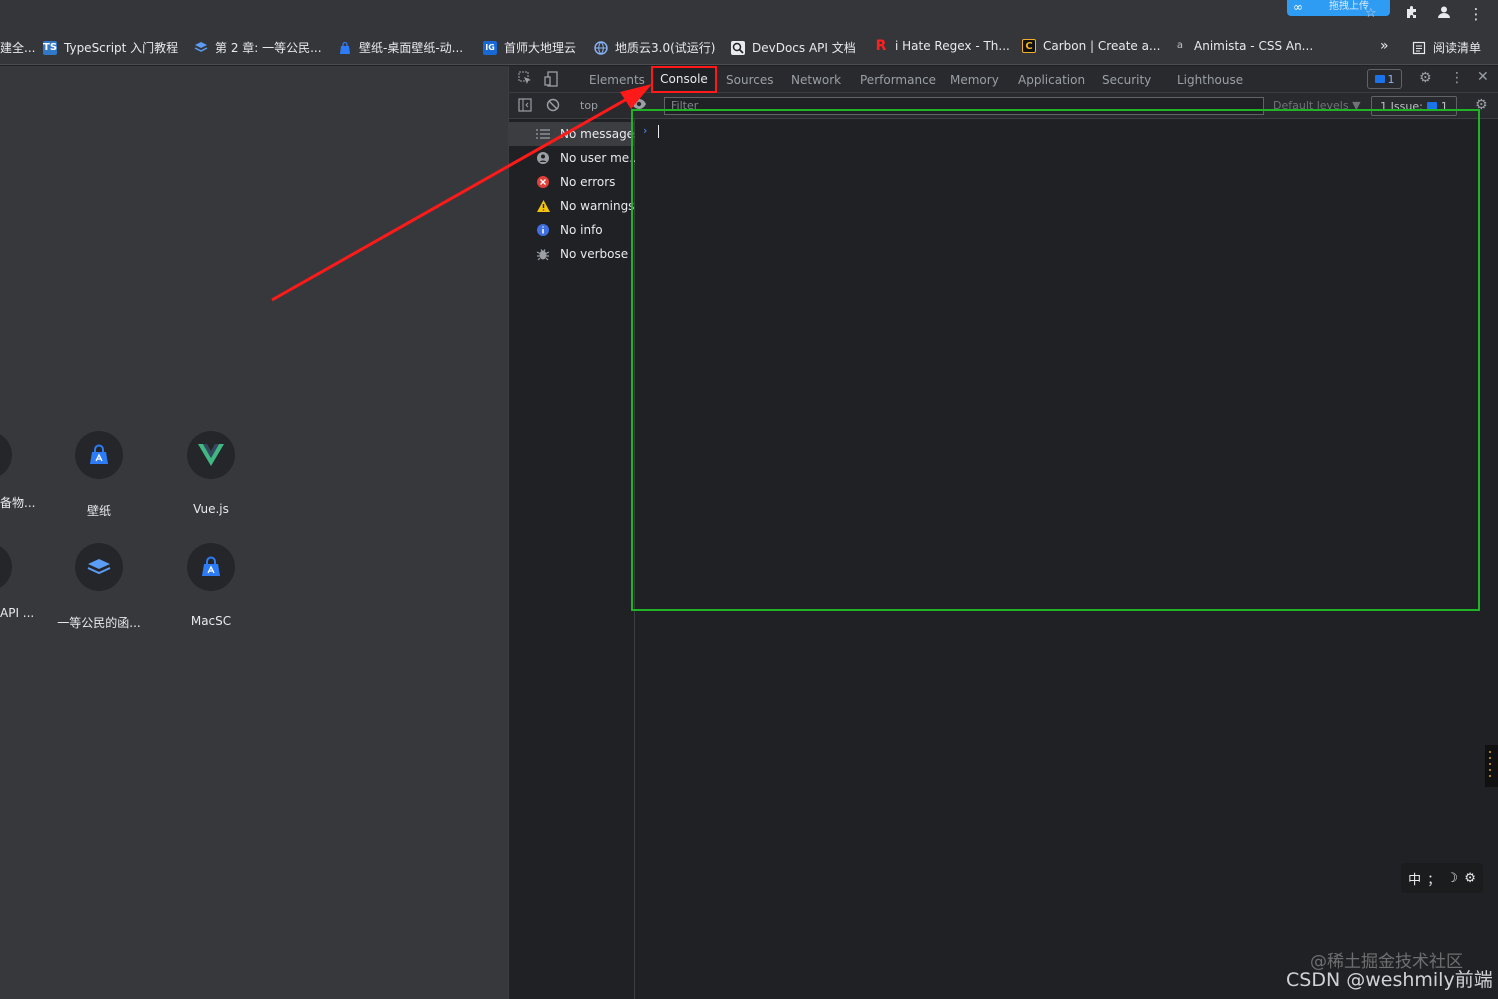  Describe the element at coordinates (572, 230) in the screenshot. I see `sidebar-item-info: No info` at that location.